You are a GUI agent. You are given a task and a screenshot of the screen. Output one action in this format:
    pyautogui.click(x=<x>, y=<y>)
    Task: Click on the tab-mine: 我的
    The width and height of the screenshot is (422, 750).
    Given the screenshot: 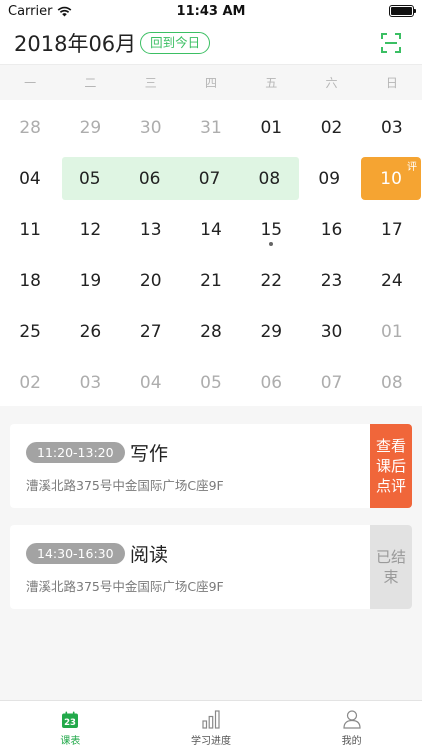 What is the action you would take?
    pyautogui.click(x=351, y=725)
    